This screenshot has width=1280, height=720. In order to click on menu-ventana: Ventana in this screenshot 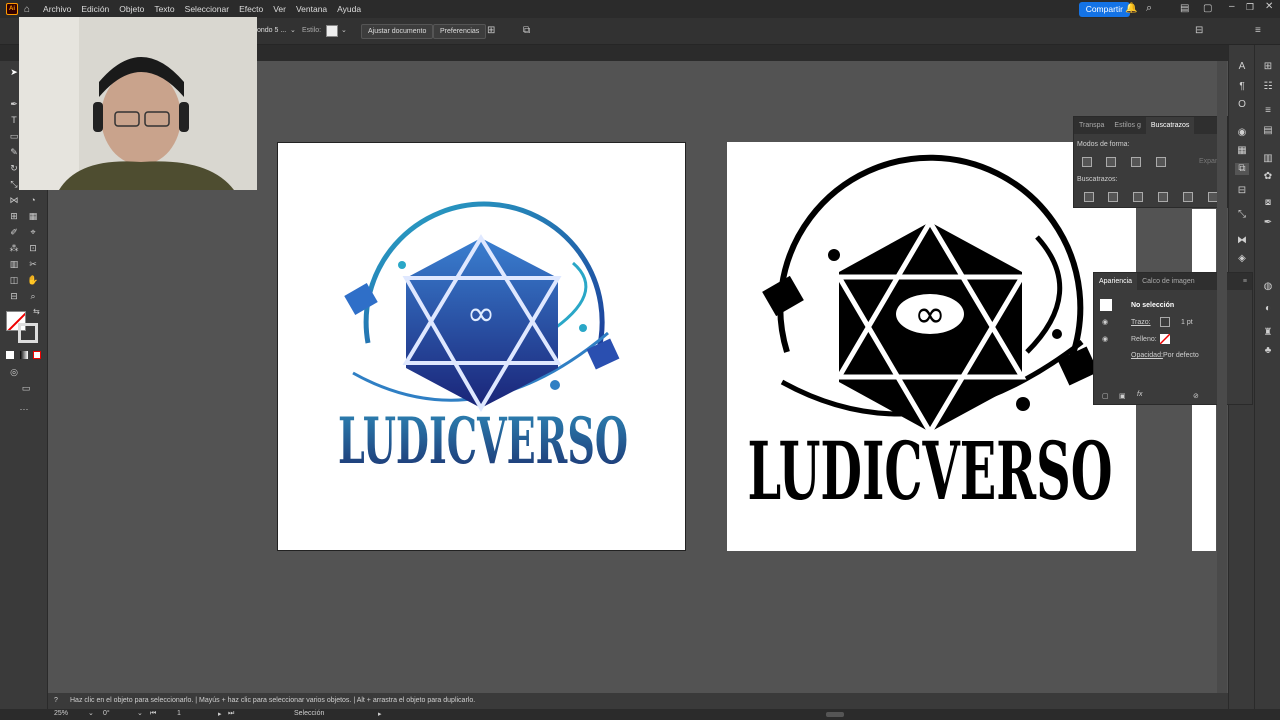, I will do `click(311, 9)`.